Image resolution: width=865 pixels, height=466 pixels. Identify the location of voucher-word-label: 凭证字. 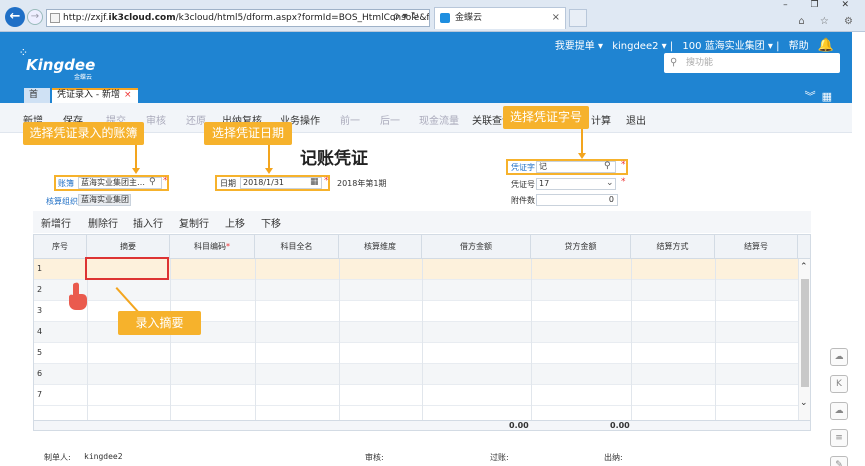
(523, 167).